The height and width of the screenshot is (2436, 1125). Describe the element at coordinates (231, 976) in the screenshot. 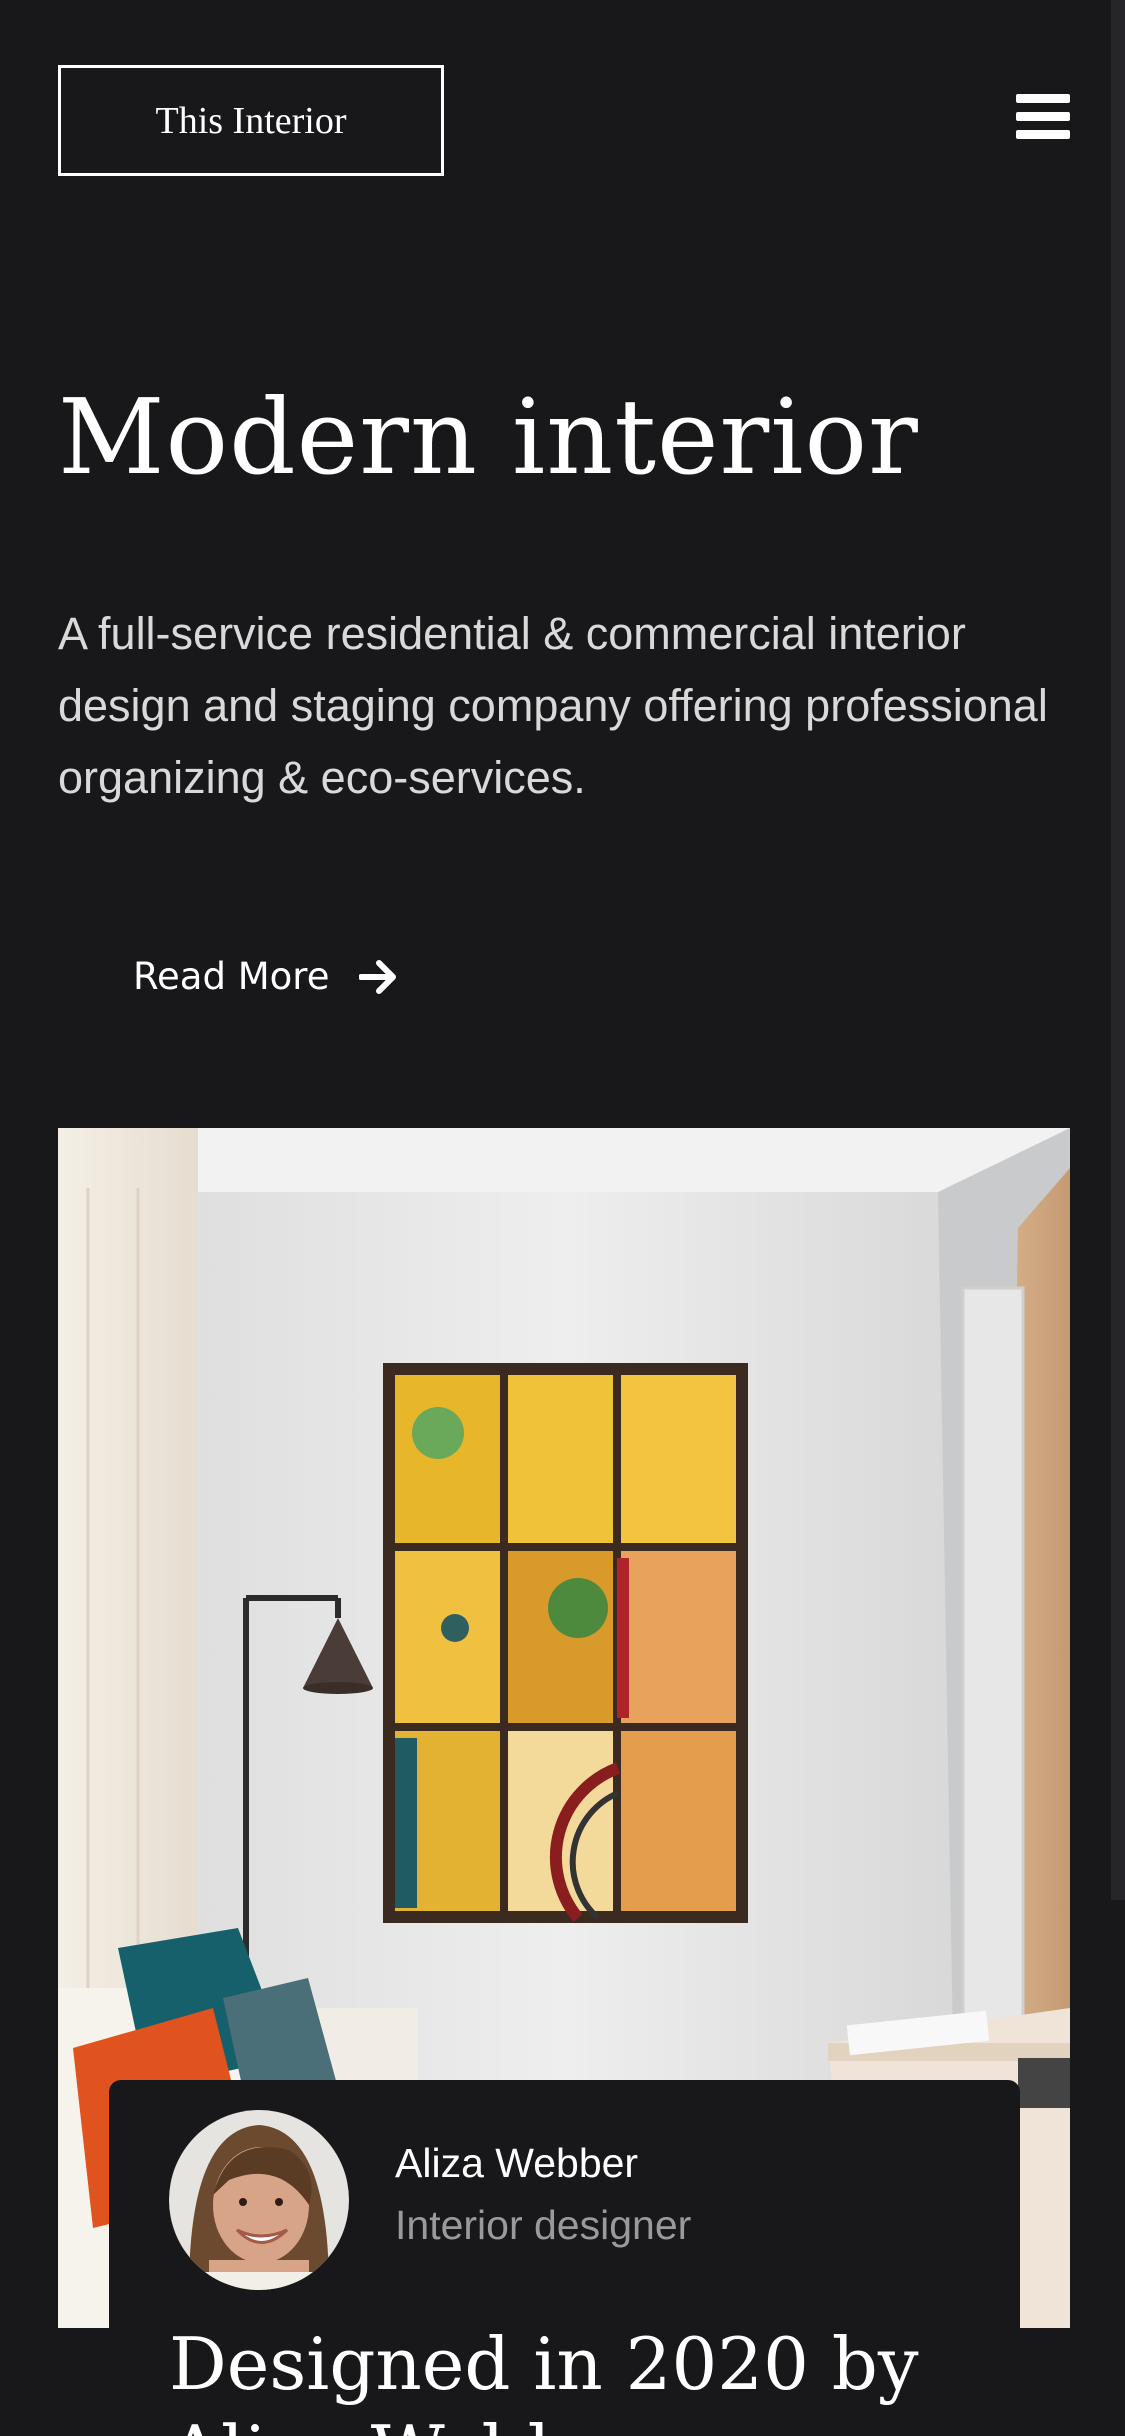

I see `read-more-label: Read More` at that location.